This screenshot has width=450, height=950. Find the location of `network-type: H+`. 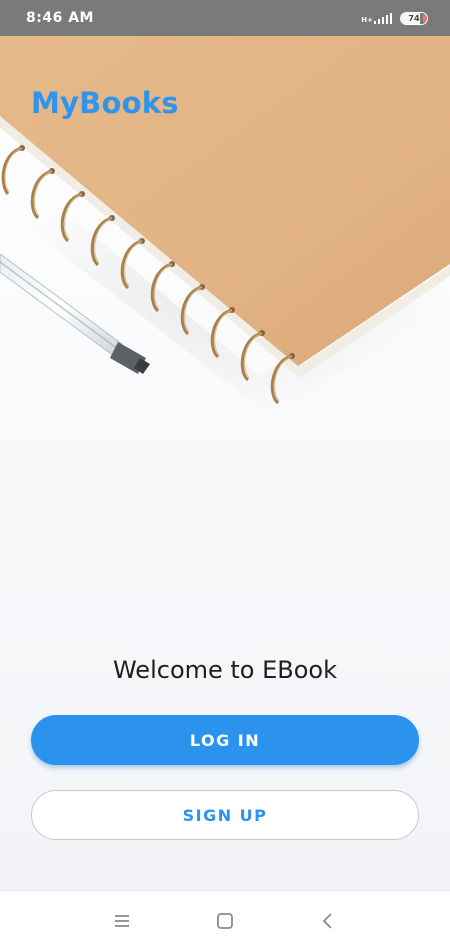

network-type: H+ is located at coordinates (367, 20).